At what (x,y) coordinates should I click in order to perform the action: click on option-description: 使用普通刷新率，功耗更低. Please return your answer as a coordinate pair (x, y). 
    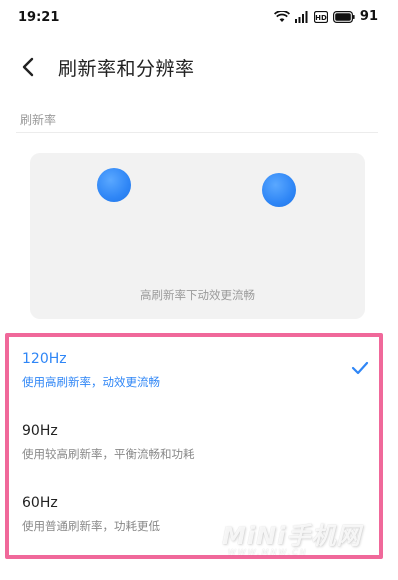
    Looking at the image, I should click on (91, 526).